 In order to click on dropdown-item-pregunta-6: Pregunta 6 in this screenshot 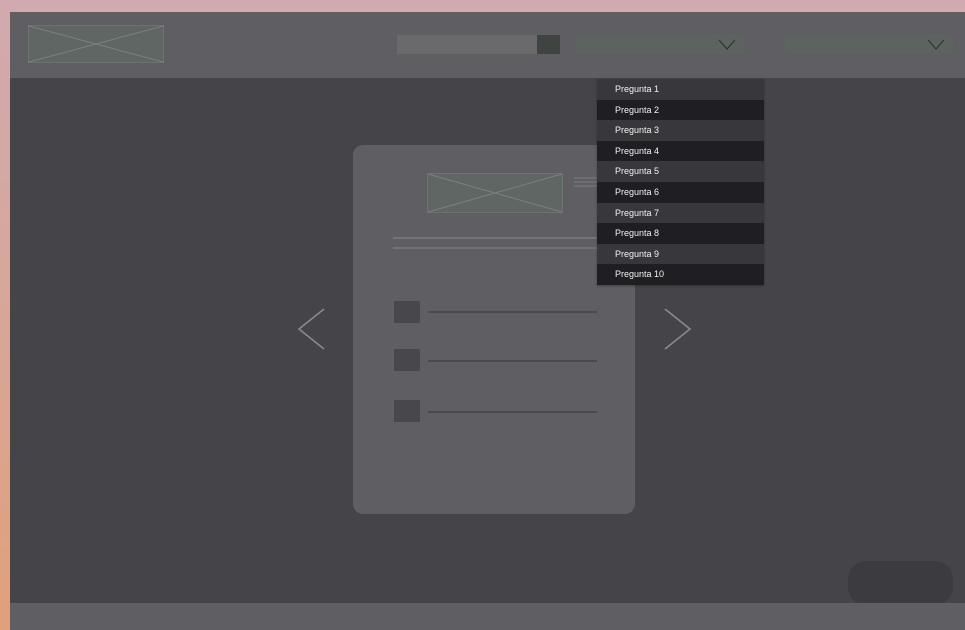, I will do `click(680, 192)`.